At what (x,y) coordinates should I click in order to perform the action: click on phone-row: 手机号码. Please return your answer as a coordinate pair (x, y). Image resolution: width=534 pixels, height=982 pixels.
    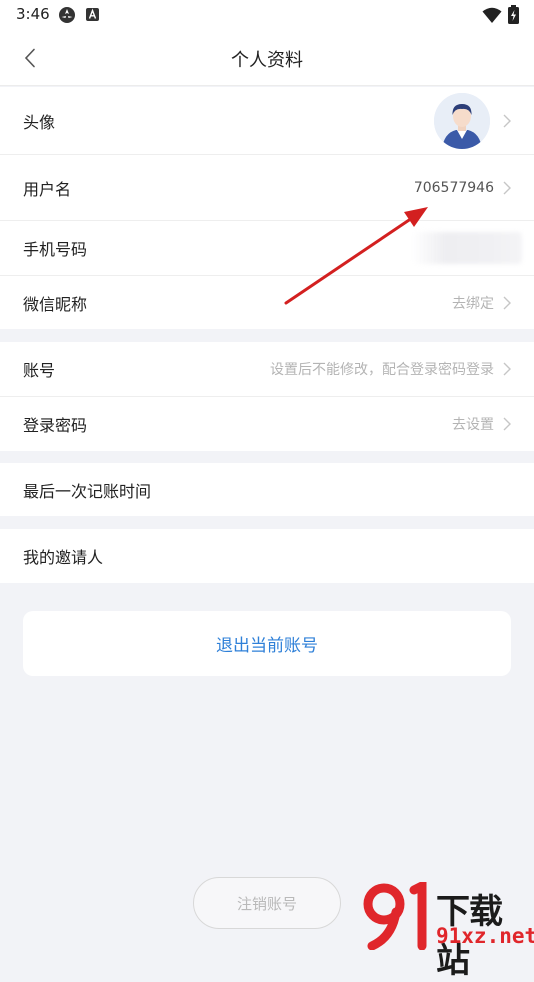
    Looking at the image, I should click on (267, 248).